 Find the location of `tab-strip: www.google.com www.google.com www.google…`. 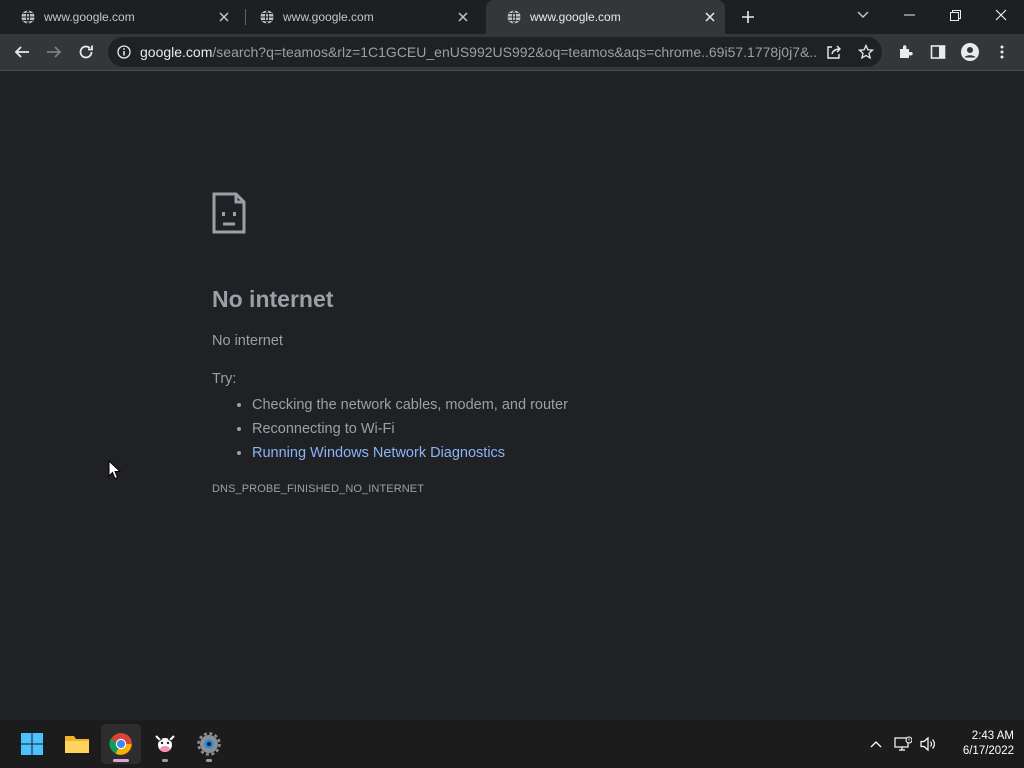

tab-strip: www.google.com www.google.com www.google… is located at coordinates (512, 17).